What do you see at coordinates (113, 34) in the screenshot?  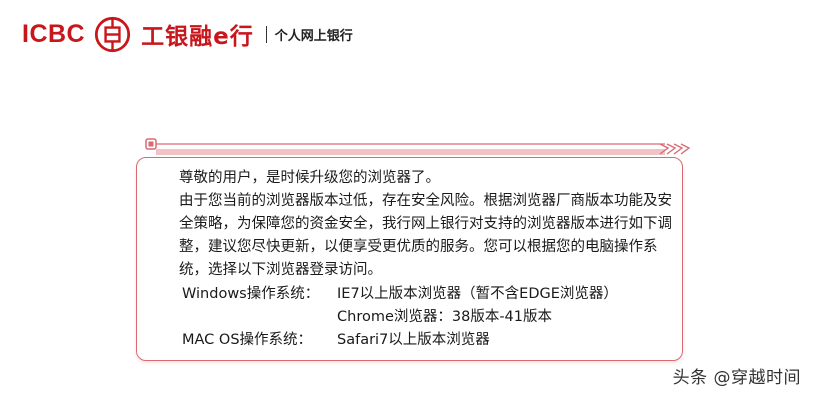 I see `icbc-logo-icon` at bounding box center [113, 34].